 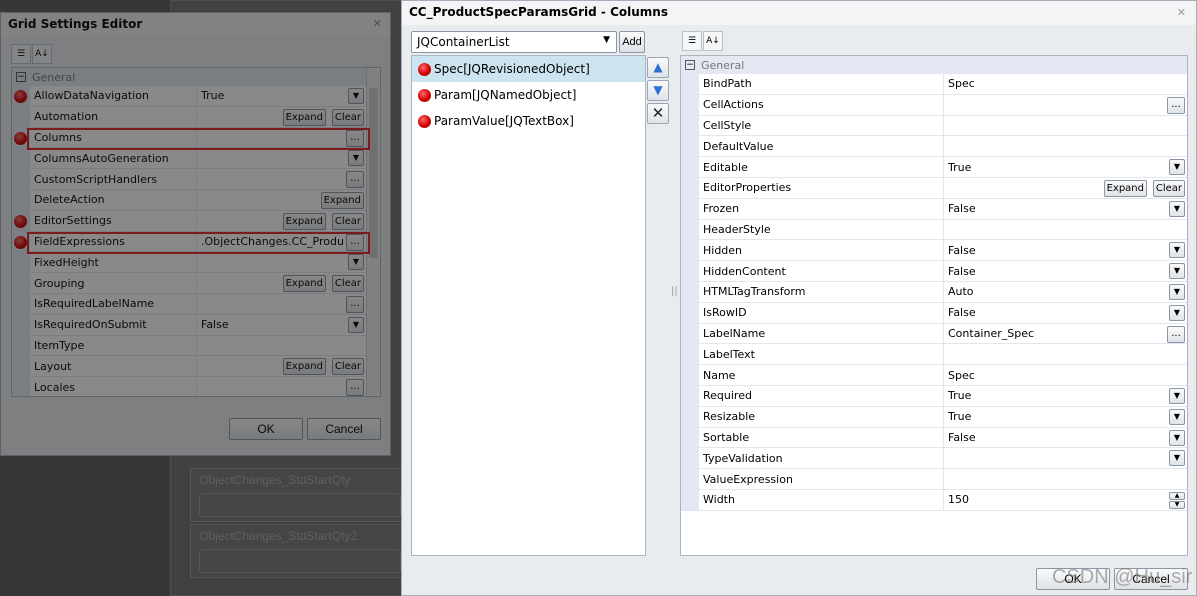 I want to click on column-list-item: ParamValue[JQTextBox], so click(x=528, y=121).